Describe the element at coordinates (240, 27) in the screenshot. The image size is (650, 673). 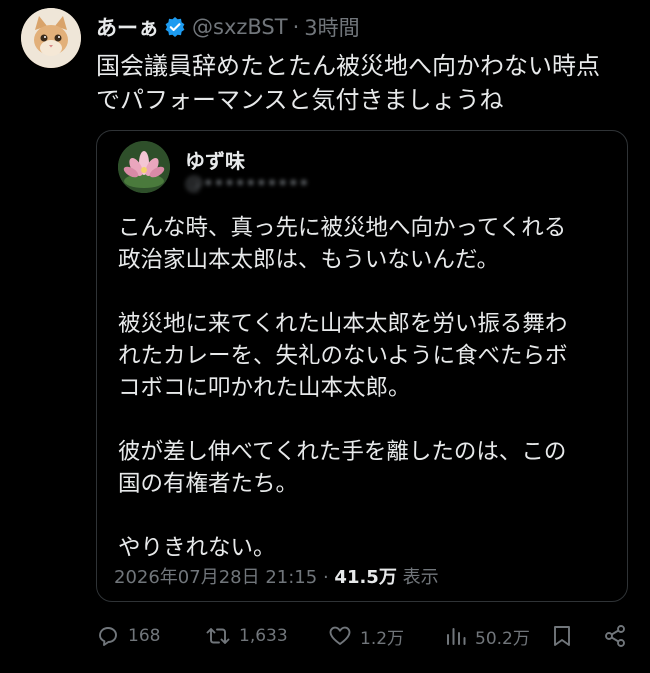
I see `handle: @sxzBST` at that location.